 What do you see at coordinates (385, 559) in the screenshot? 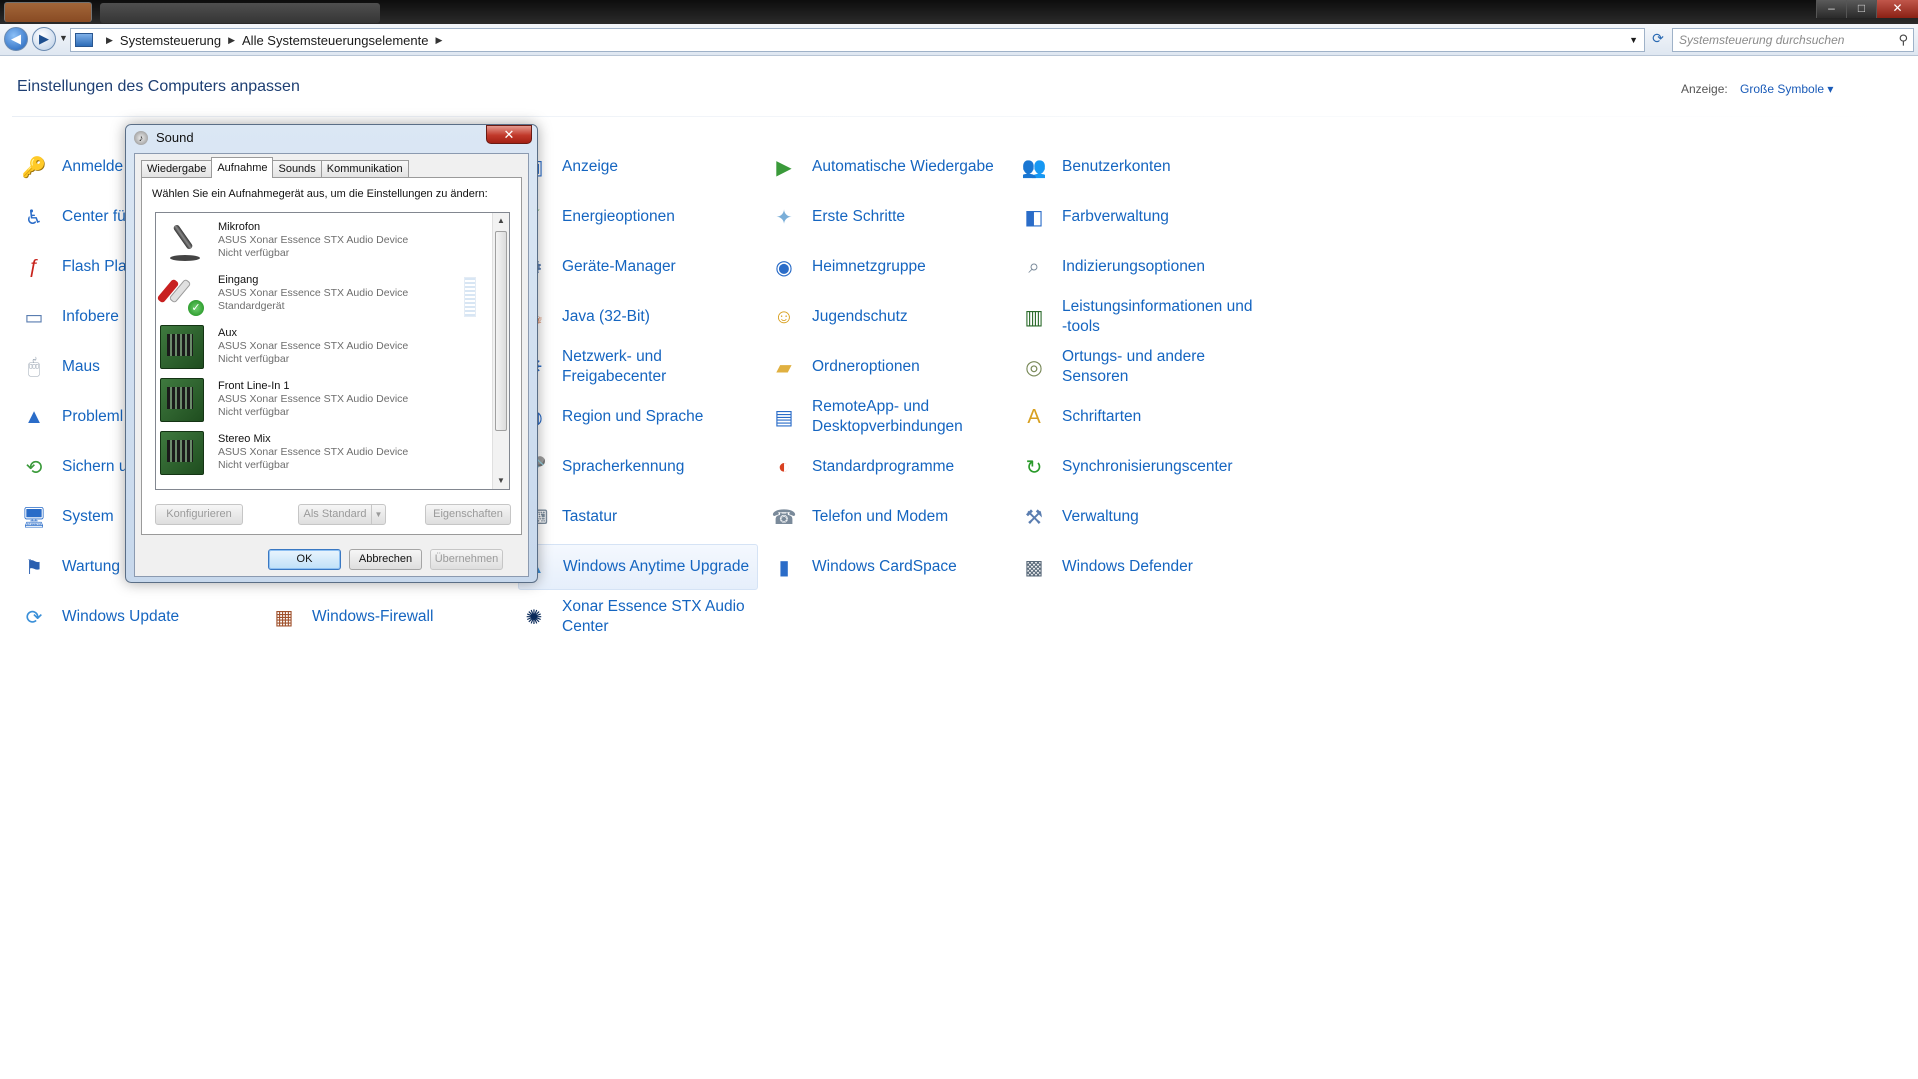
I see `cancel-button: Abbrechen` at bounding box center [385, 559].